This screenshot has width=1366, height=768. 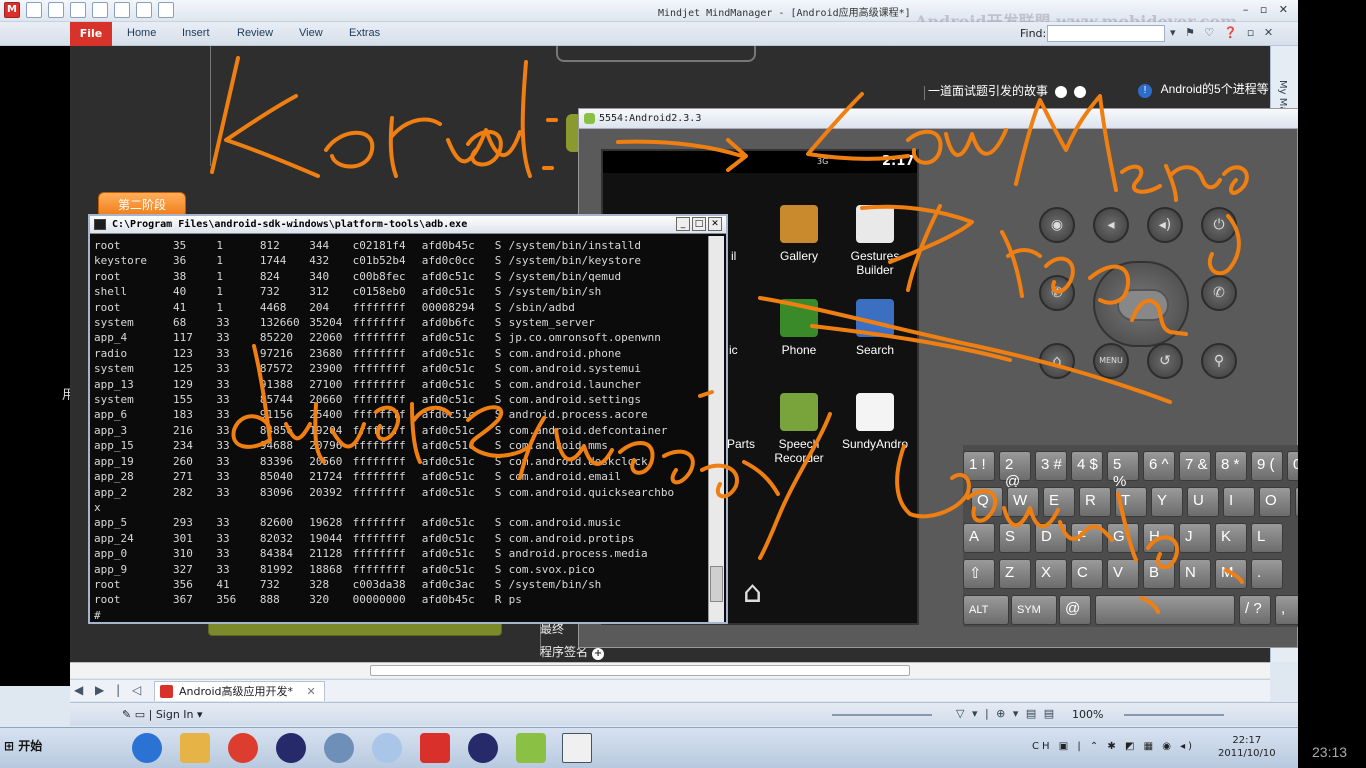 I want to click on keyboard-key: C, so click(x=1087, y=574).